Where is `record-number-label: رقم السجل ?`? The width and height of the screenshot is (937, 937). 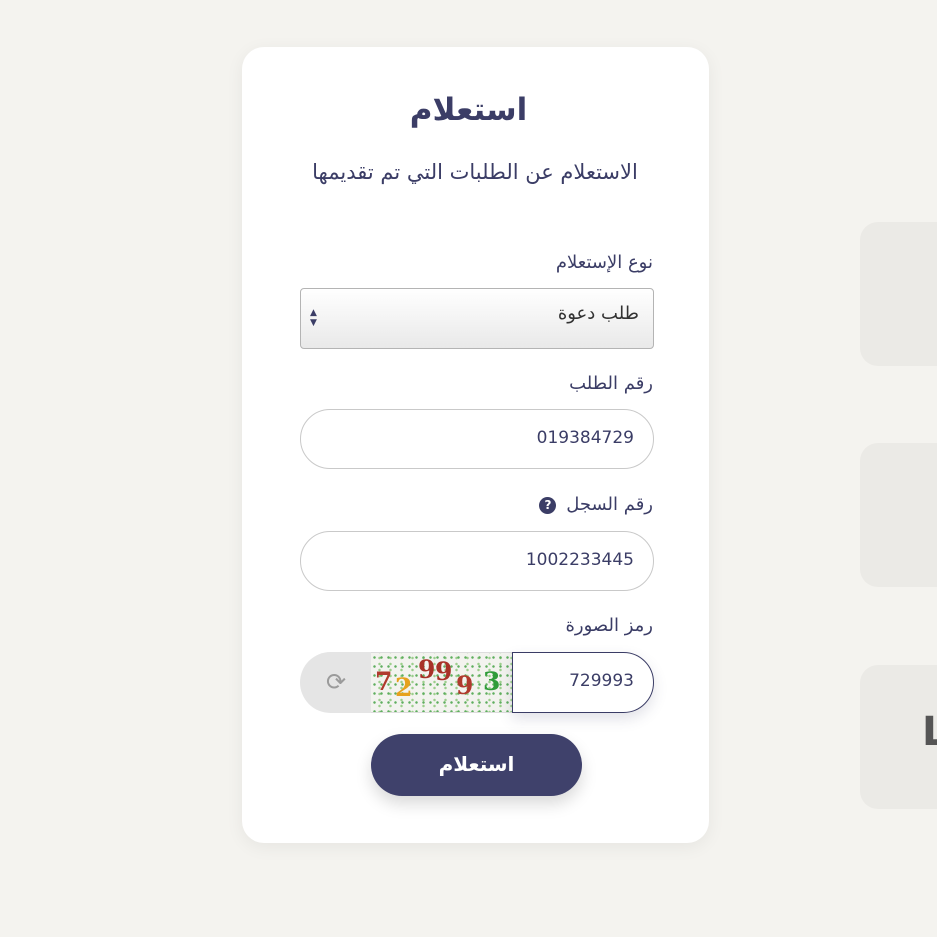 record-number-label: رقم السجل ? is located at coordinates (596, 504).